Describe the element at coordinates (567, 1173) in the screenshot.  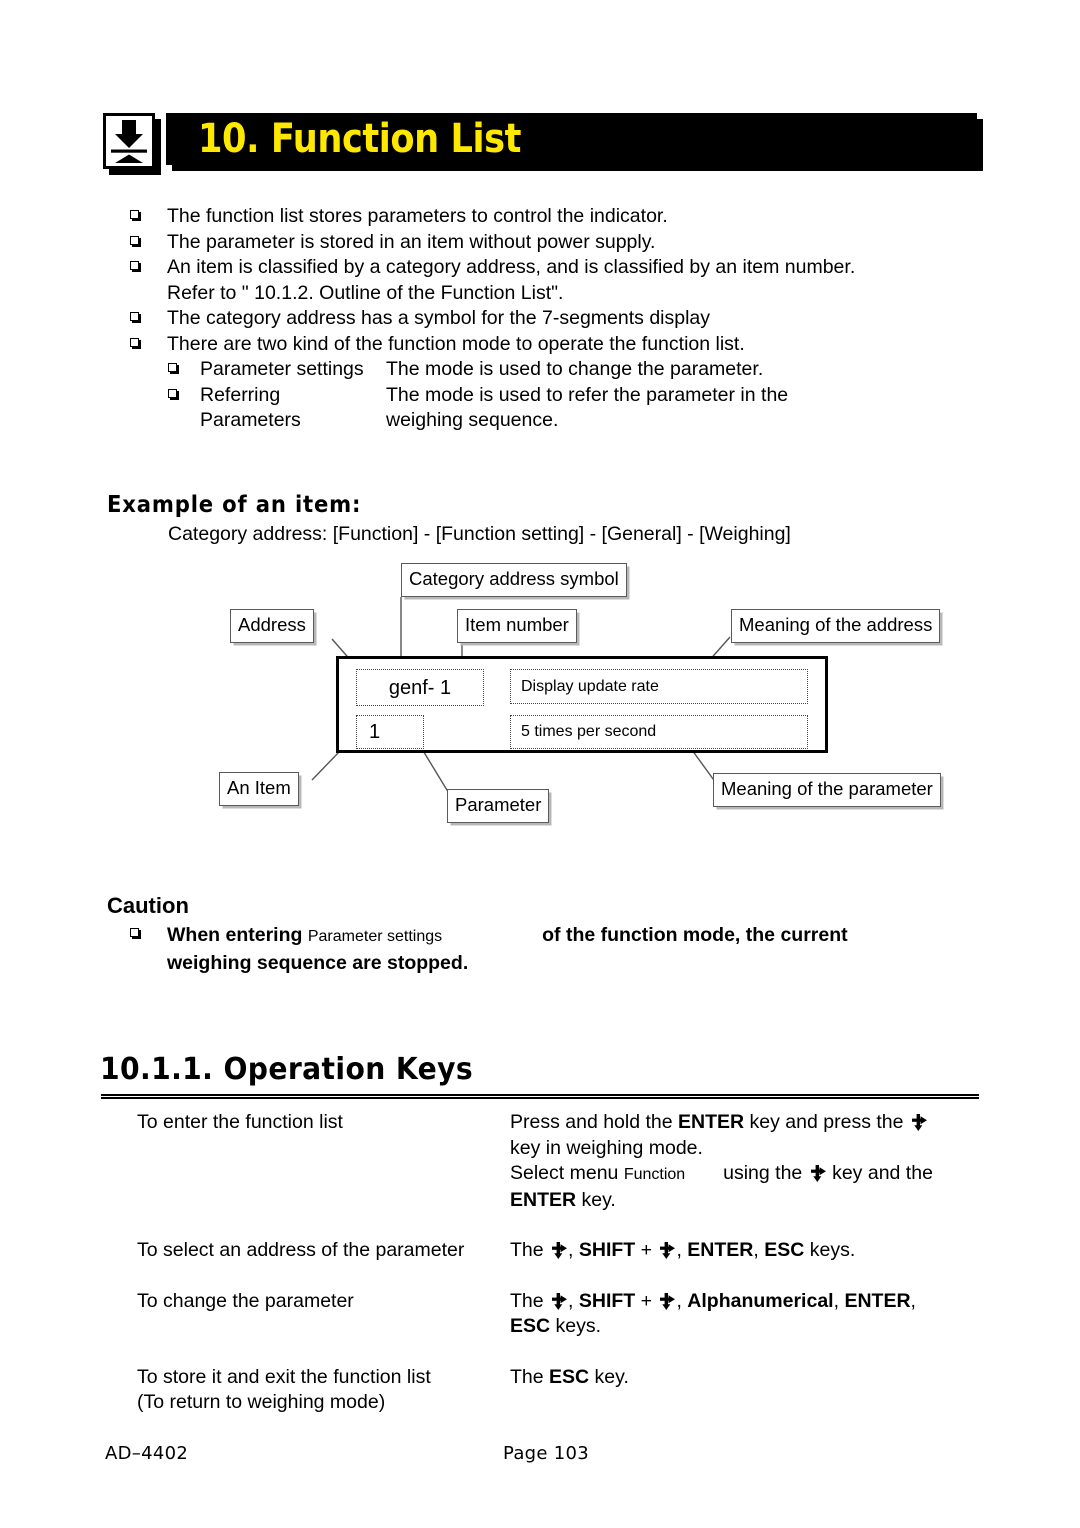
I see `keys-text: Select menu` at that location.